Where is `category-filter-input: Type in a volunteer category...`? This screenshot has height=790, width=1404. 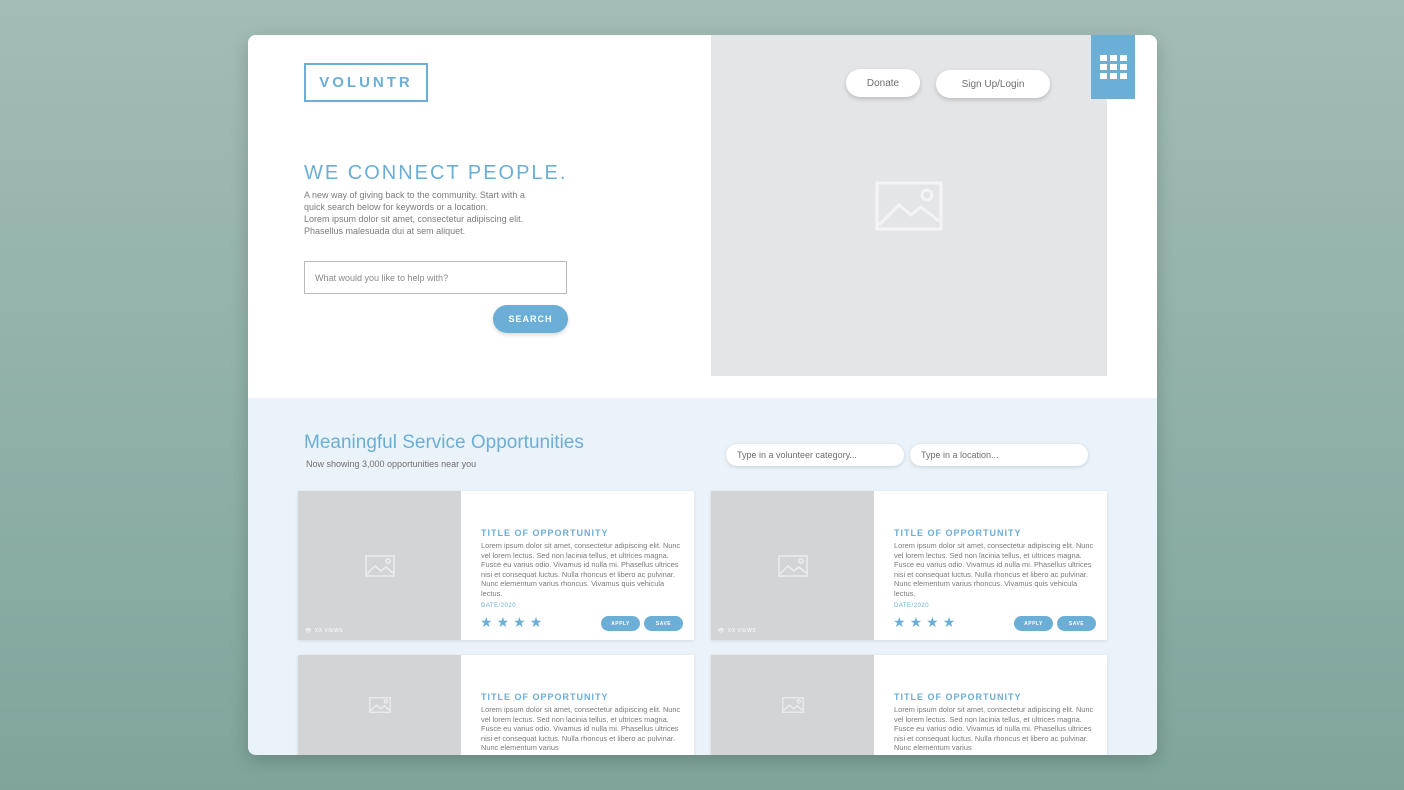 category-filter-input: Type in a volunteer category... is located at coordinates (815, 455).